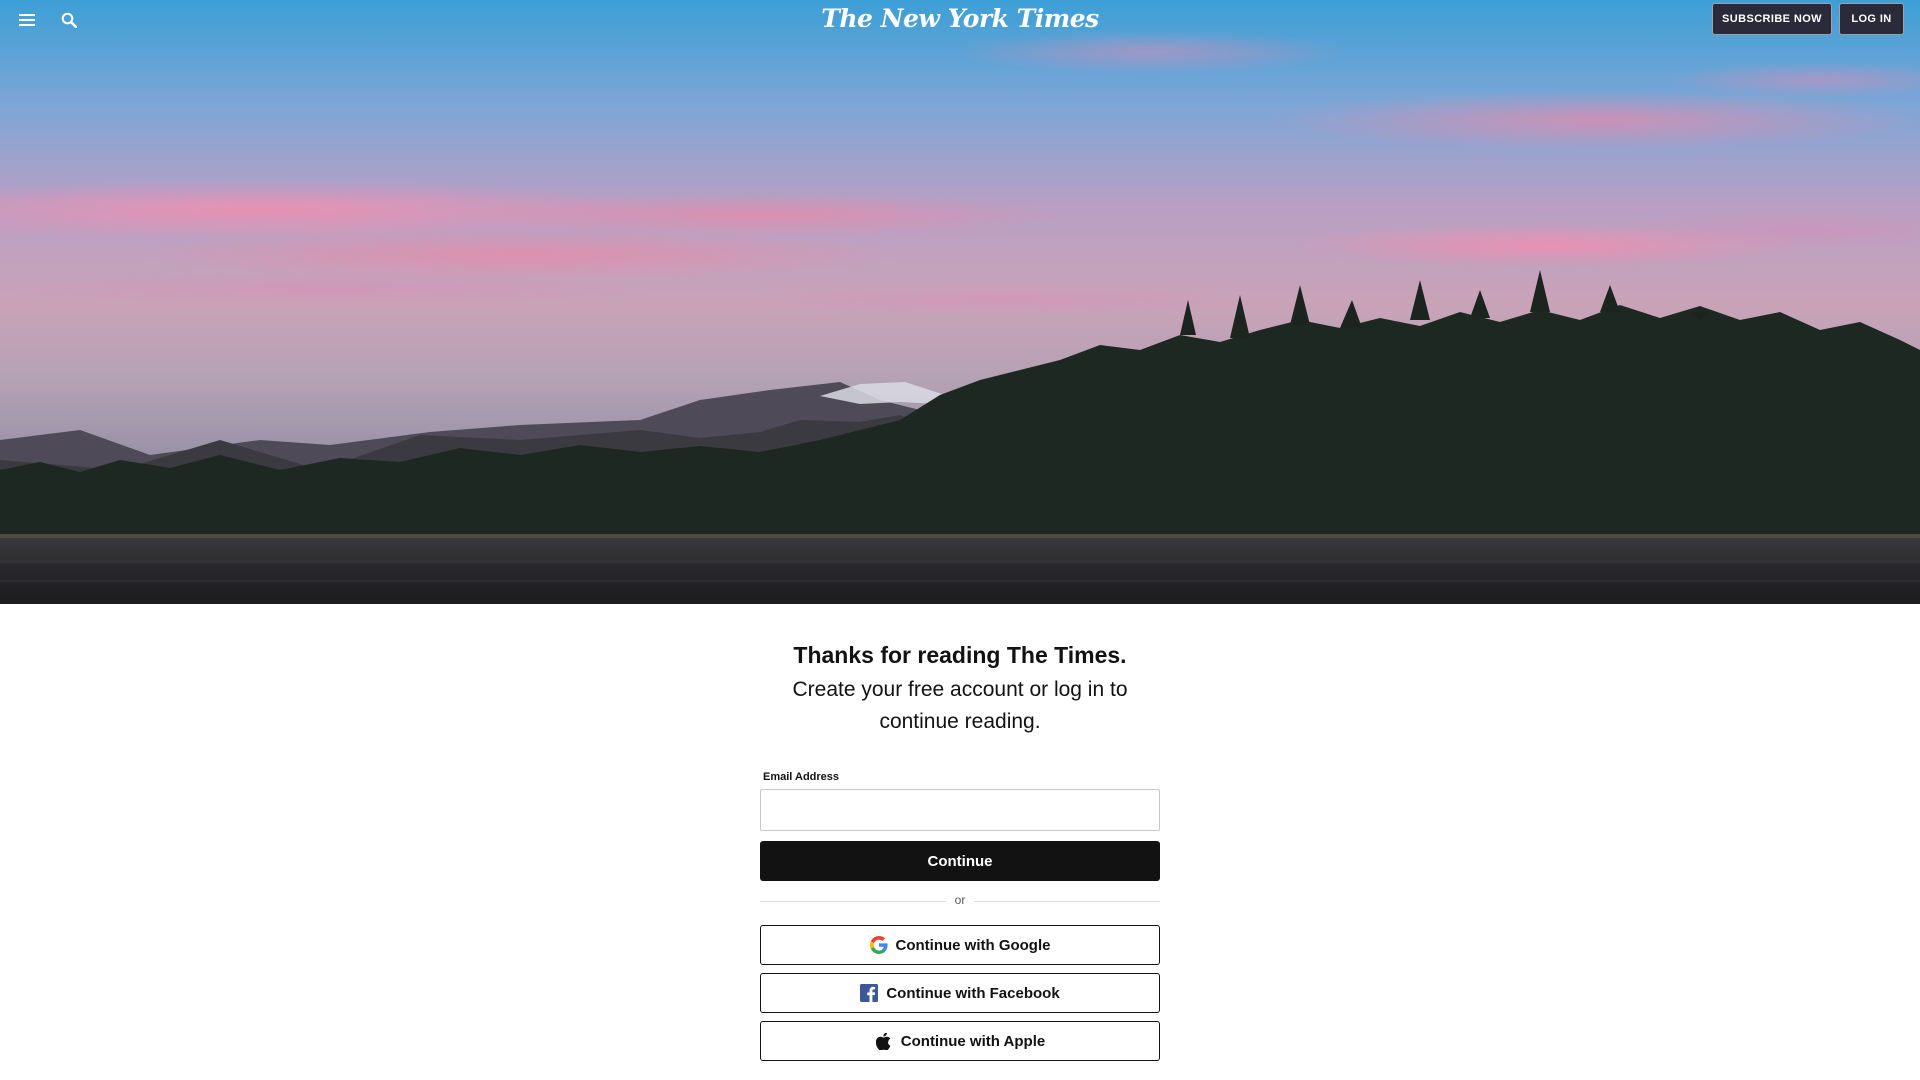 This screenshot has height=1080, width=1920. Describe the element at coordinates (878, 945) in the screenshot. I see `google-icon` at that location.